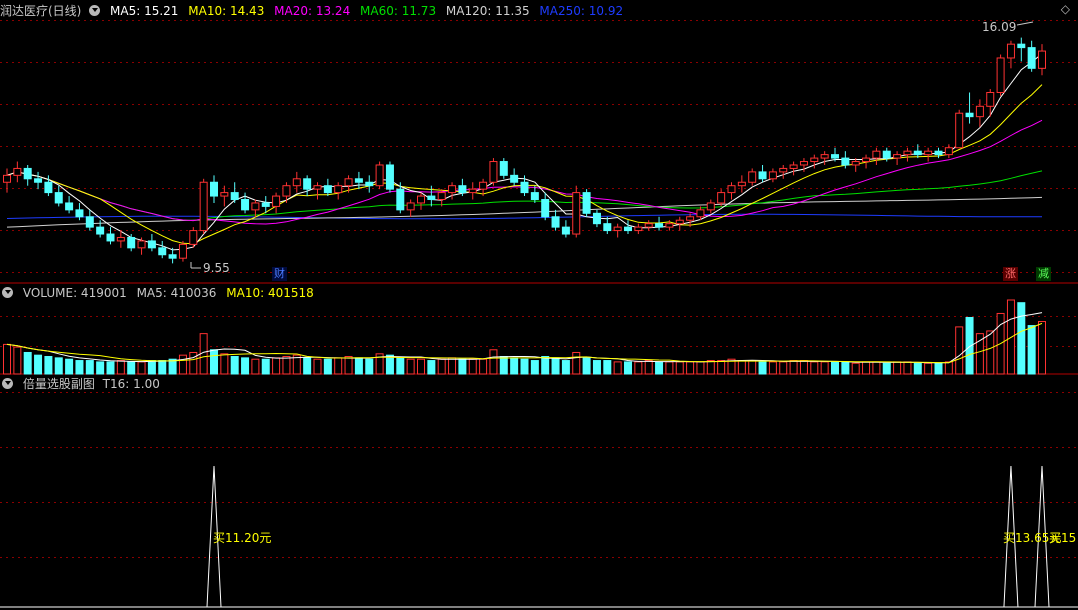 The width and height of the screenshot is (1078, 610). I want to click on ma10-label: MA10: 14.43, so click(226, 11).